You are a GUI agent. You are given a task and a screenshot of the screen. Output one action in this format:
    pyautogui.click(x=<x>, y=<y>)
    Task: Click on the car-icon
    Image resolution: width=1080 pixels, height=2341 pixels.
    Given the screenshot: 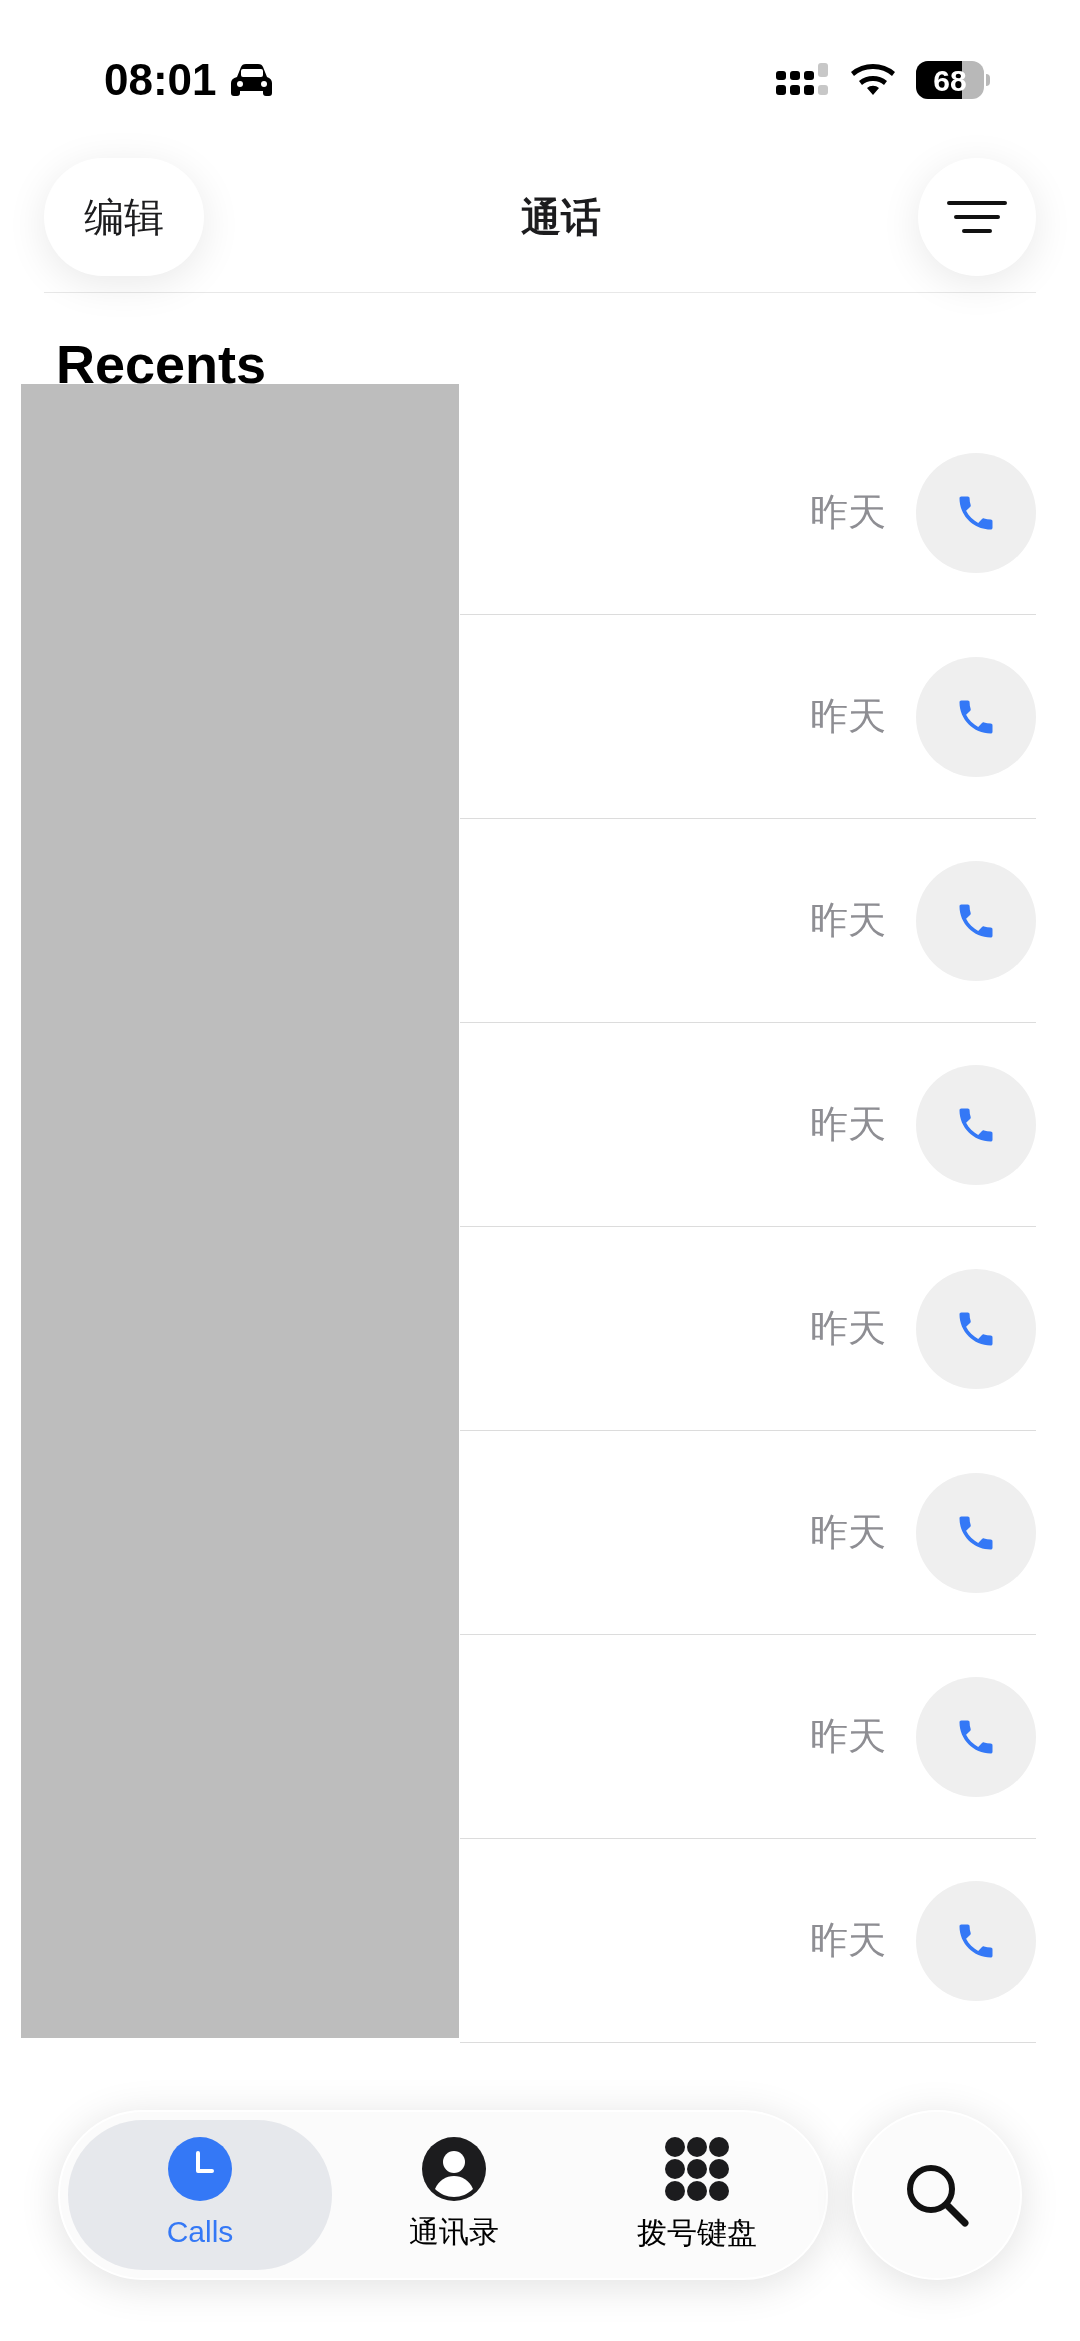 What is the action you would take?
    pyautogui.click(x=251, y=80)
    